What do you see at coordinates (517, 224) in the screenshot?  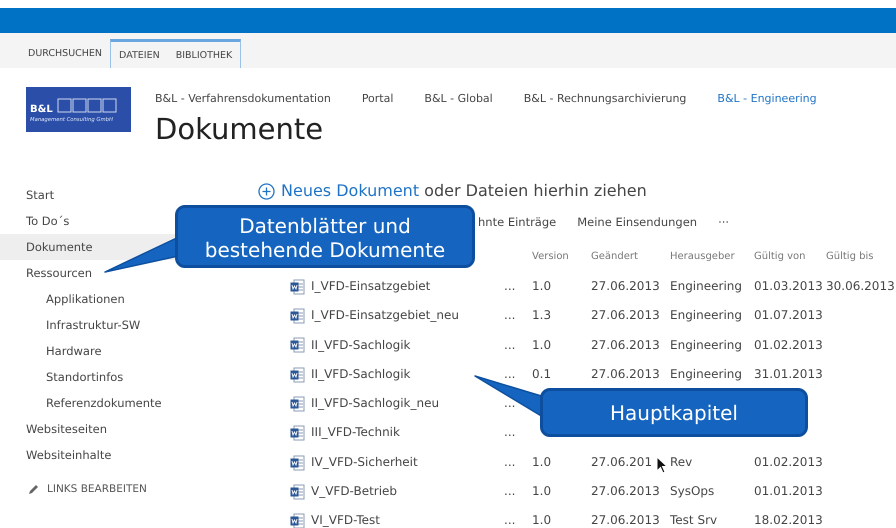 I see `view-link: hnte Einträge` at bounding box center [517, 224].